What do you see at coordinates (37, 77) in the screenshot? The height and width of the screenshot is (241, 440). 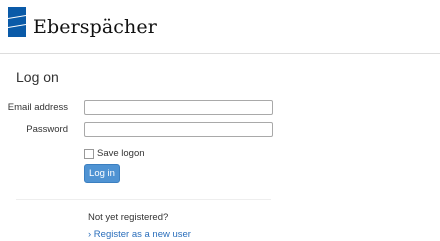 I see `page-title: Log on` at bounding box center [37, 77].